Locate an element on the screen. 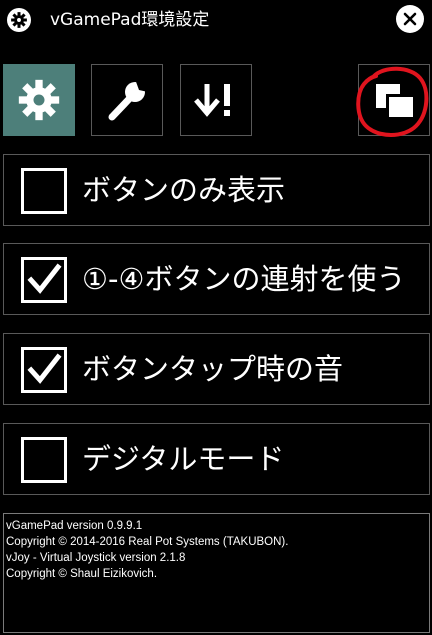  option-label: ボタンタップ時の音 is located at coordinates (213, 369).